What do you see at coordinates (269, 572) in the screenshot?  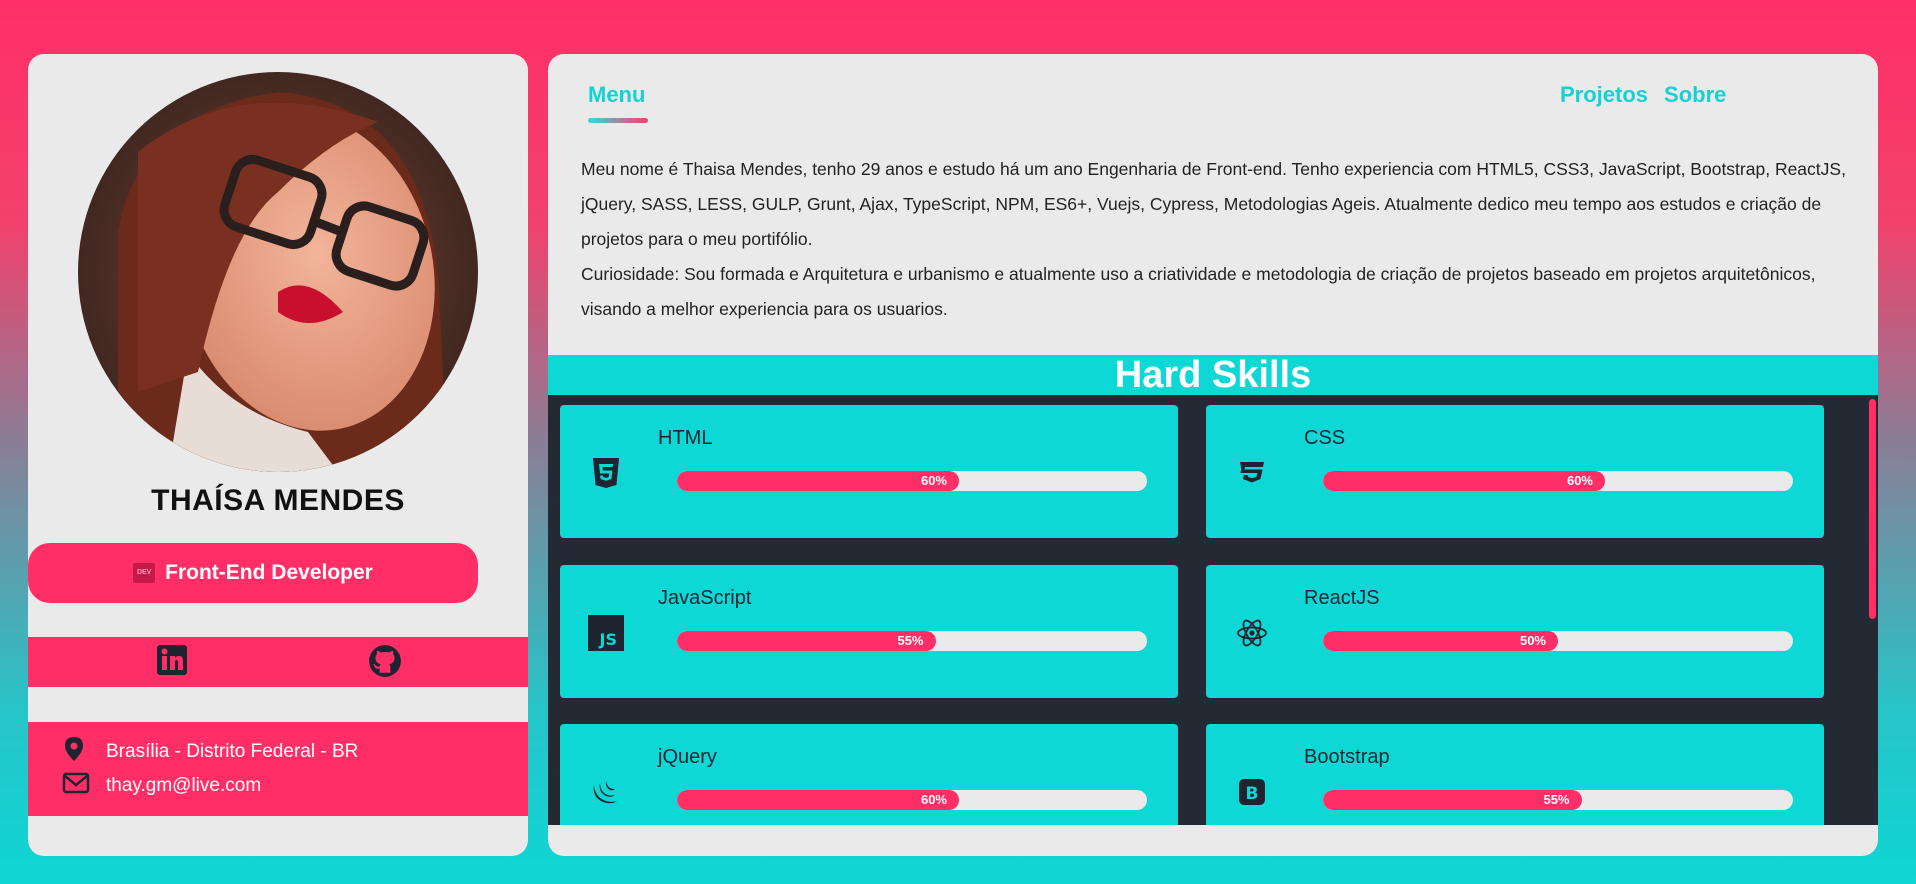 I see `role-label: Front-End Developer` at bounding box center [269, 572].